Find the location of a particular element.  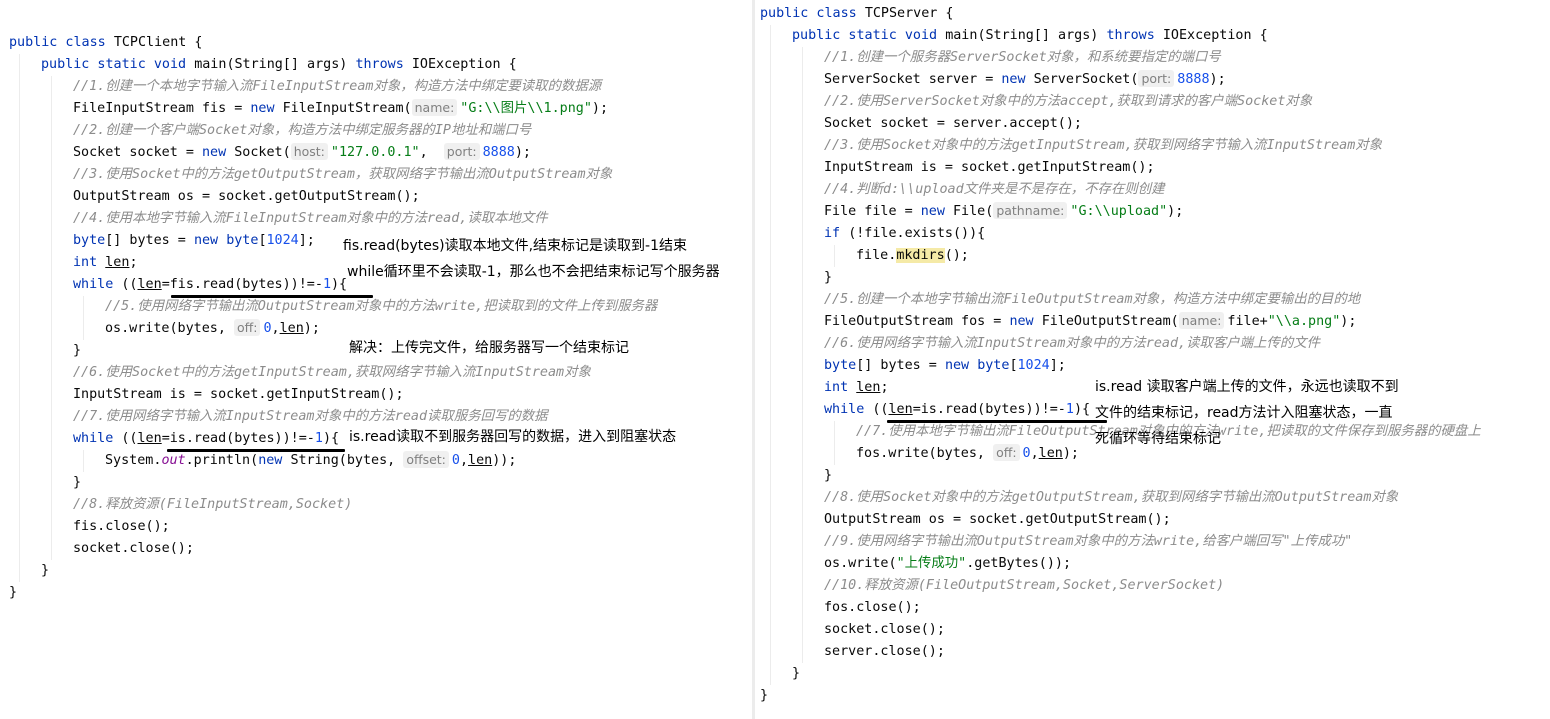

code-text: os.write("上传成功".getBytes()); is located at coordinates (947, 564).